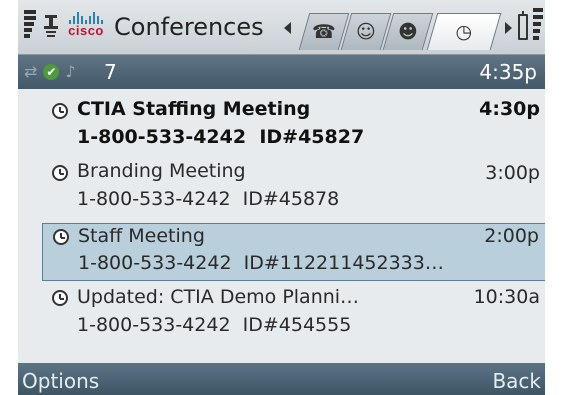  I want to click on signal-bars-icon, so click(539, 26).